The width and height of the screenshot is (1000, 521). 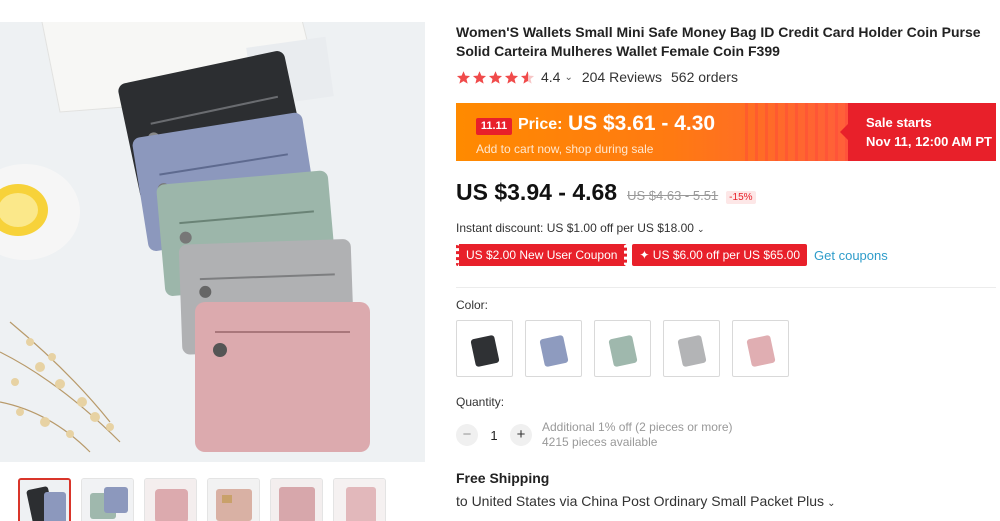 What do you see at coordinates (844, 132) in the screenshot?
I see `promo-notch-decoration` at bounding box center [844, 132].